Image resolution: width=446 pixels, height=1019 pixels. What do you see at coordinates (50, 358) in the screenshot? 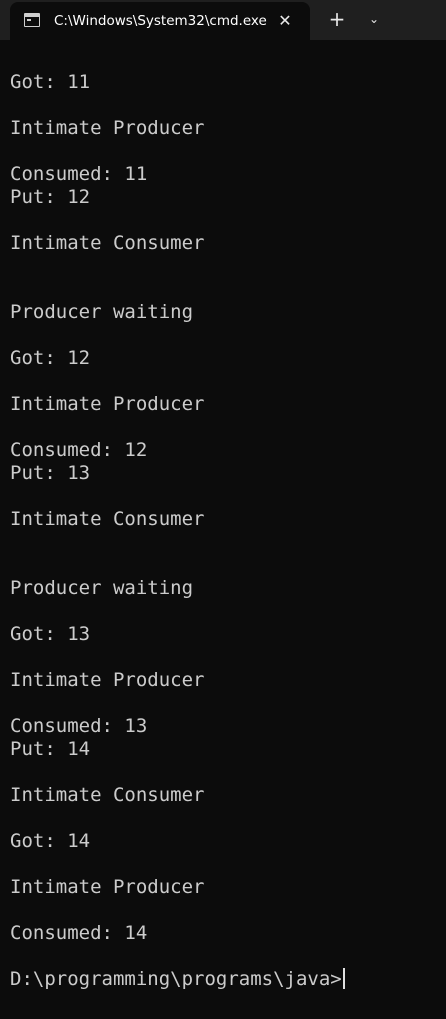
I see `console-line: Got: 12` at bounding box center [50, 358].